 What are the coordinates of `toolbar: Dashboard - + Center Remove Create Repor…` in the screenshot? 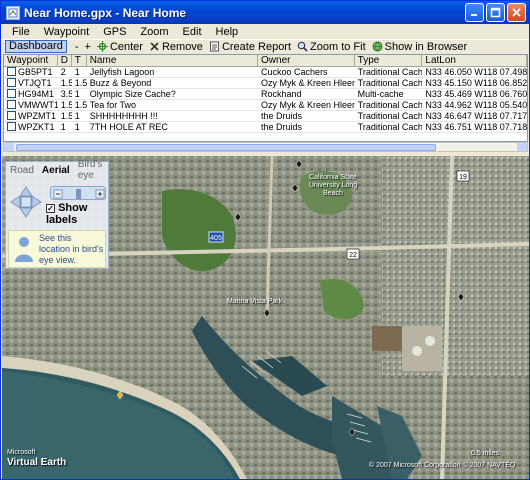 It's located at (265, 46).